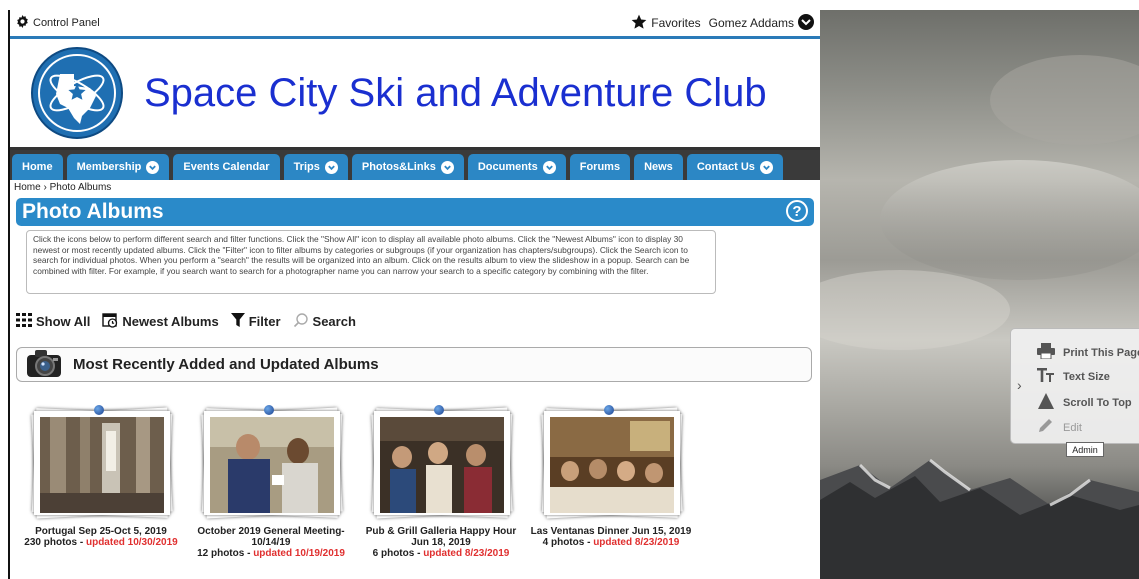  Describe the element at coordinates (611, 531) in the screenshot. I see `album-title: Las Ventanas Dinner Jun 15, 2019` at that location.